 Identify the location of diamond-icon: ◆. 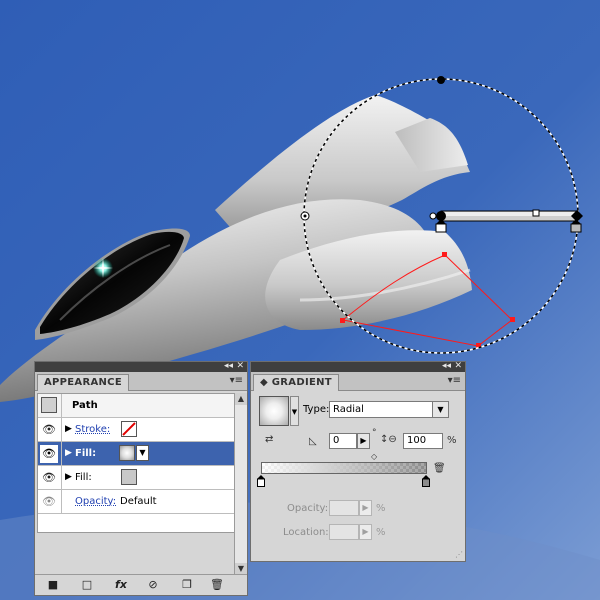
(264, 382).